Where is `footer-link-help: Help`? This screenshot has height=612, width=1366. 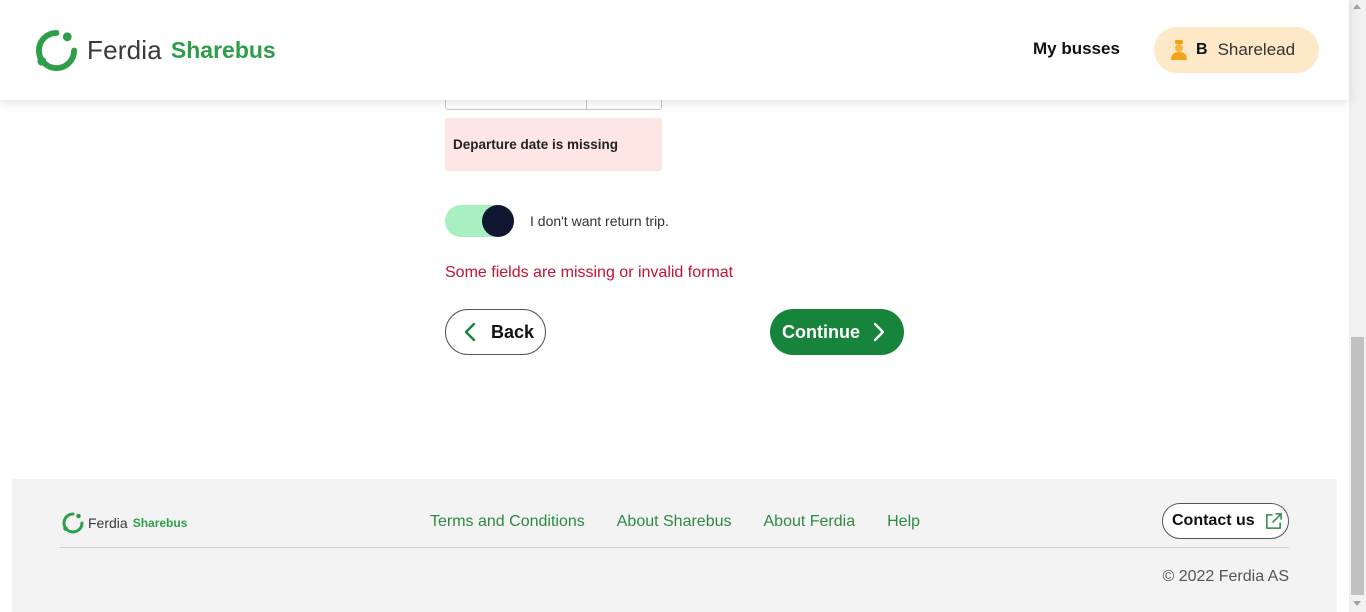 footer-link-help: Help is located at coordinates (903, 522).